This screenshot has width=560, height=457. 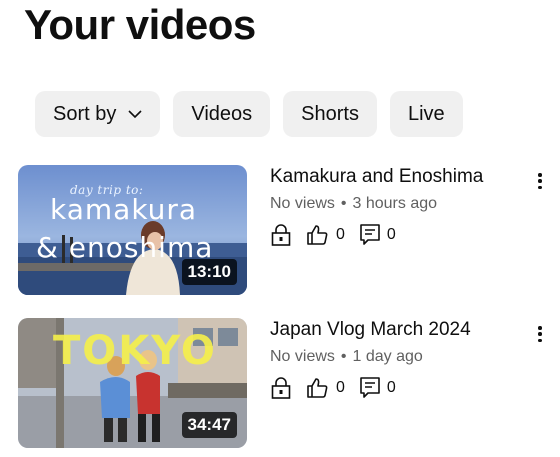 What do you see at coordinates (135, 114) in the screenshot?
I see `chevron-down-icon` at bounding box center [135, 114].